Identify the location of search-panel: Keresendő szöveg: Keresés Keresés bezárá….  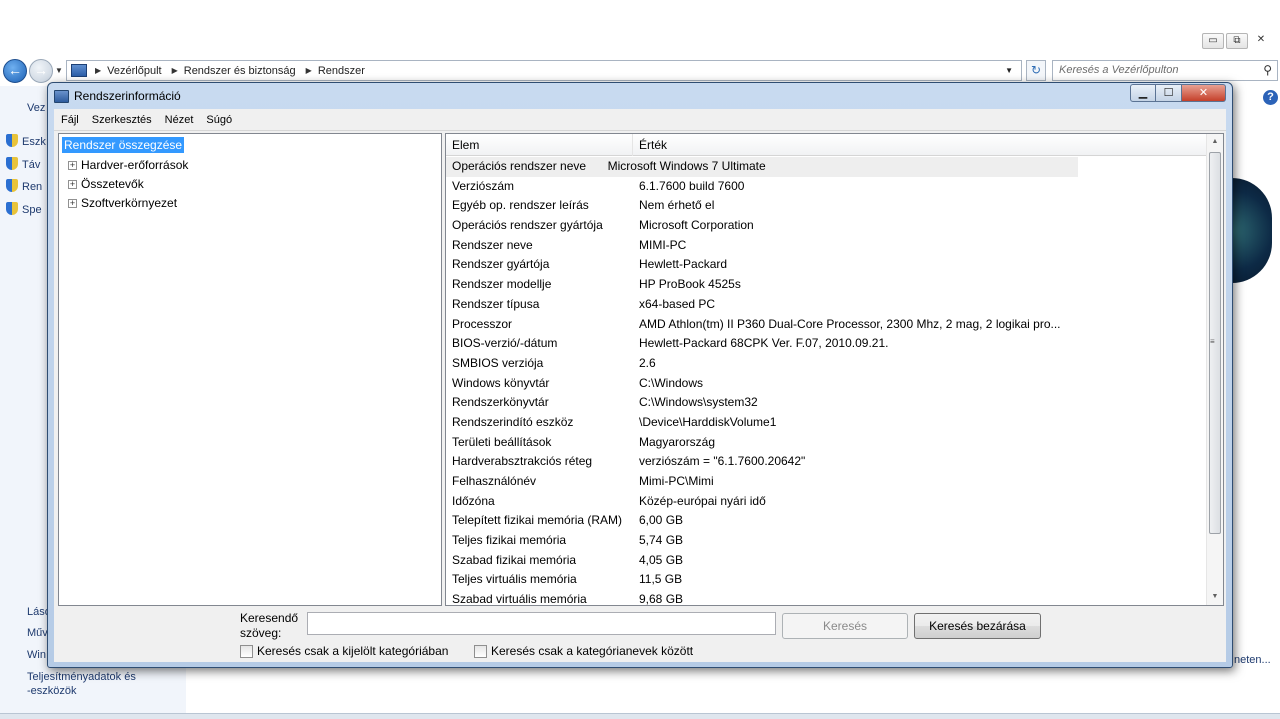
(640, 635).